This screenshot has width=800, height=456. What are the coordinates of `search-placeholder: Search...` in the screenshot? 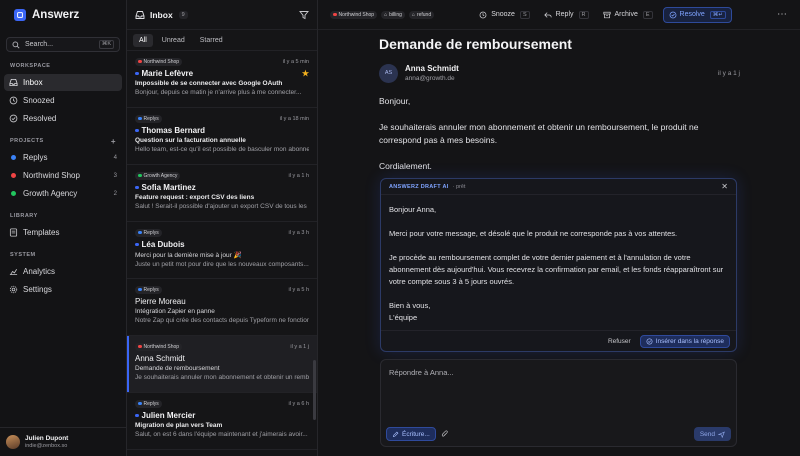 It's located at (39, 44).